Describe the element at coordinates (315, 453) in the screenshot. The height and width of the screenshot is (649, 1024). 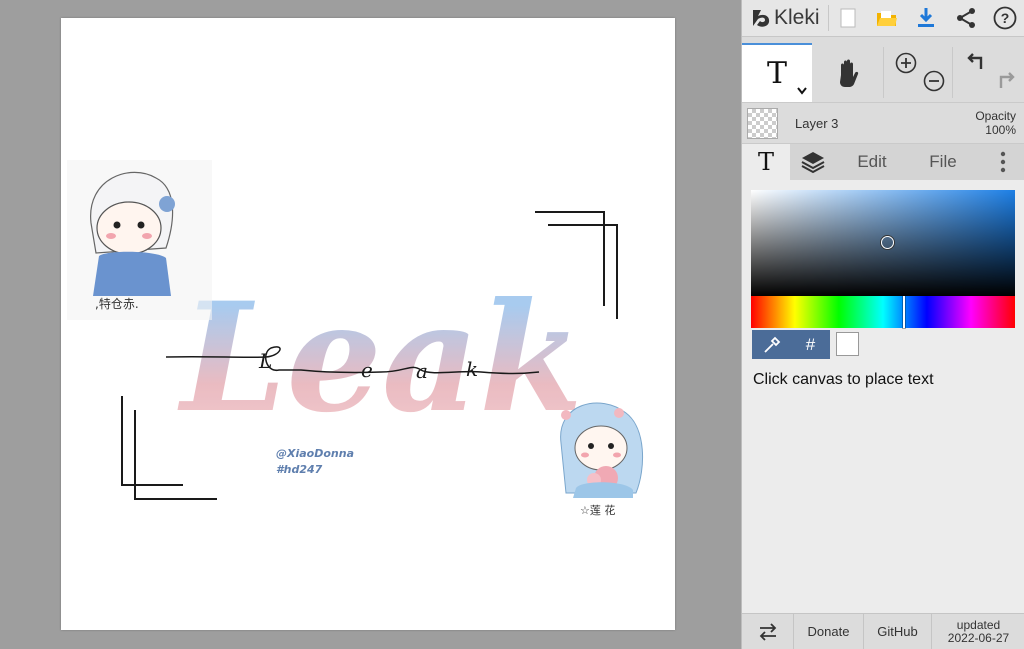
I see `credit-handle: @XiaoDonna` at that location.